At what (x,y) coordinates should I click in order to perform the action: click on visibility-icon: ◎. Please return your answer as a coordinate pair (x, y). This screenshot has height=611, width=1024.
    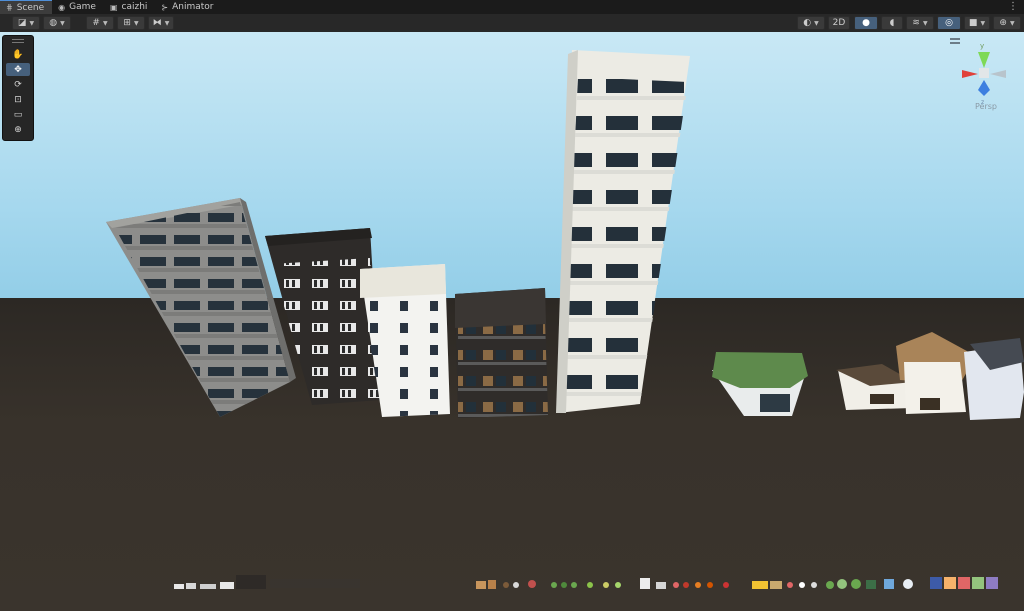
    Looking at the image, I should click on (949, 23).